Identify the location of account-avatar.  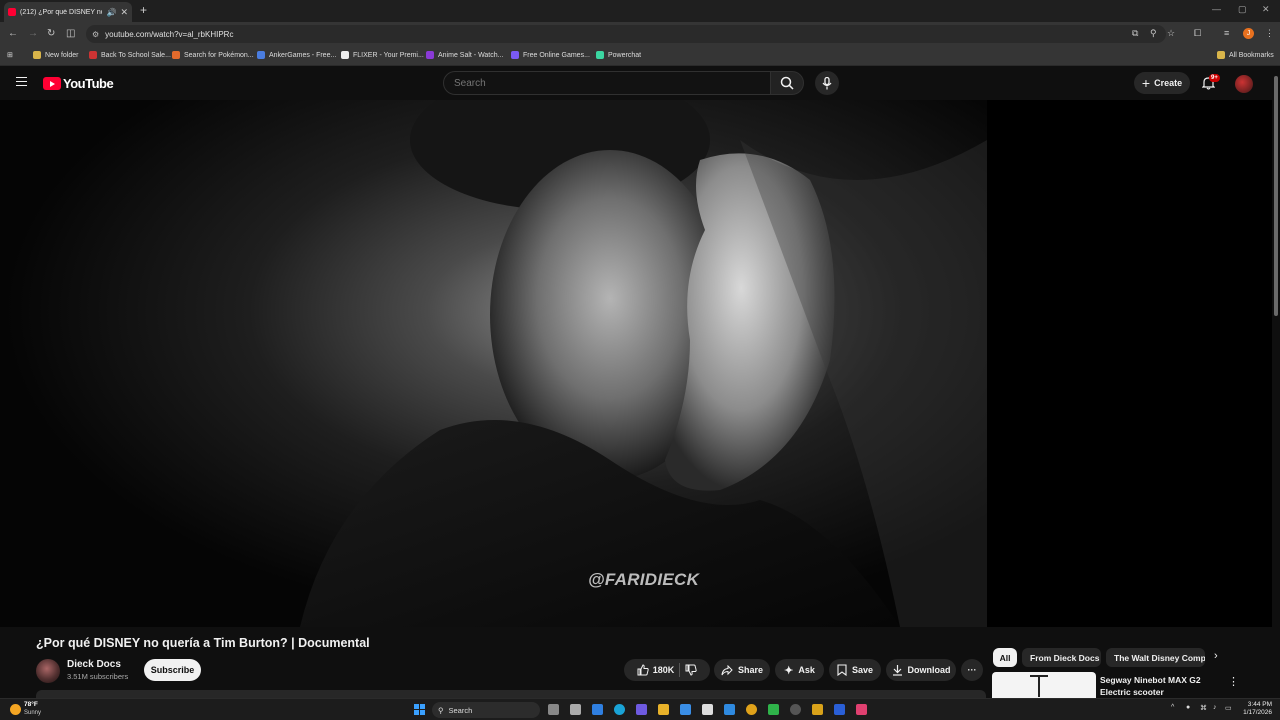
(1244, 84).